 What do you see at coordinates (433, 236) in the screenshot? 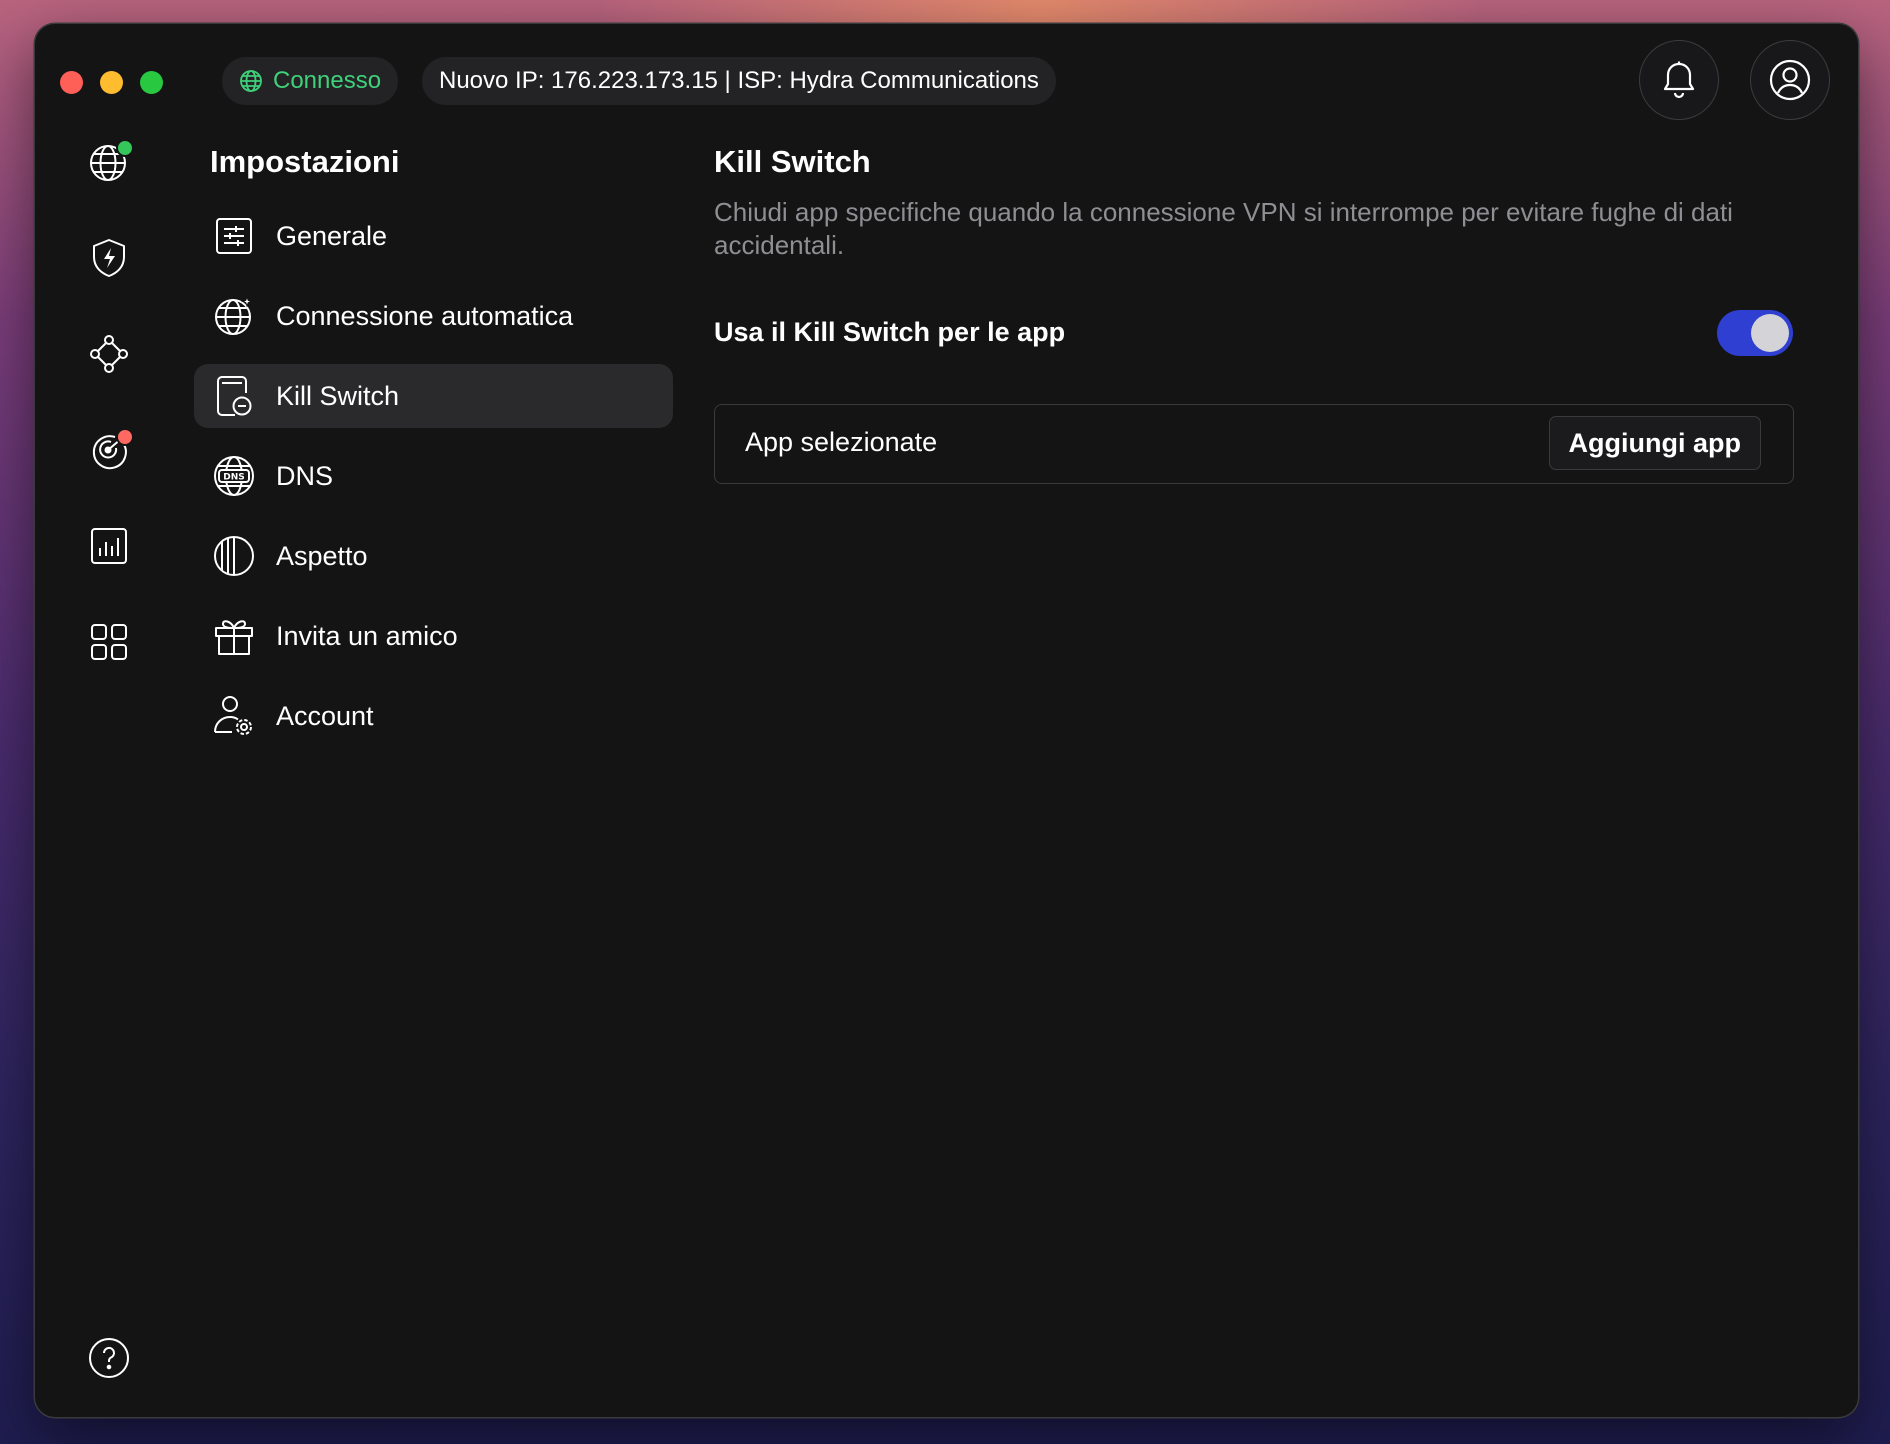
I see `settings-item-general: Generale` at bounding box center [433, 236].